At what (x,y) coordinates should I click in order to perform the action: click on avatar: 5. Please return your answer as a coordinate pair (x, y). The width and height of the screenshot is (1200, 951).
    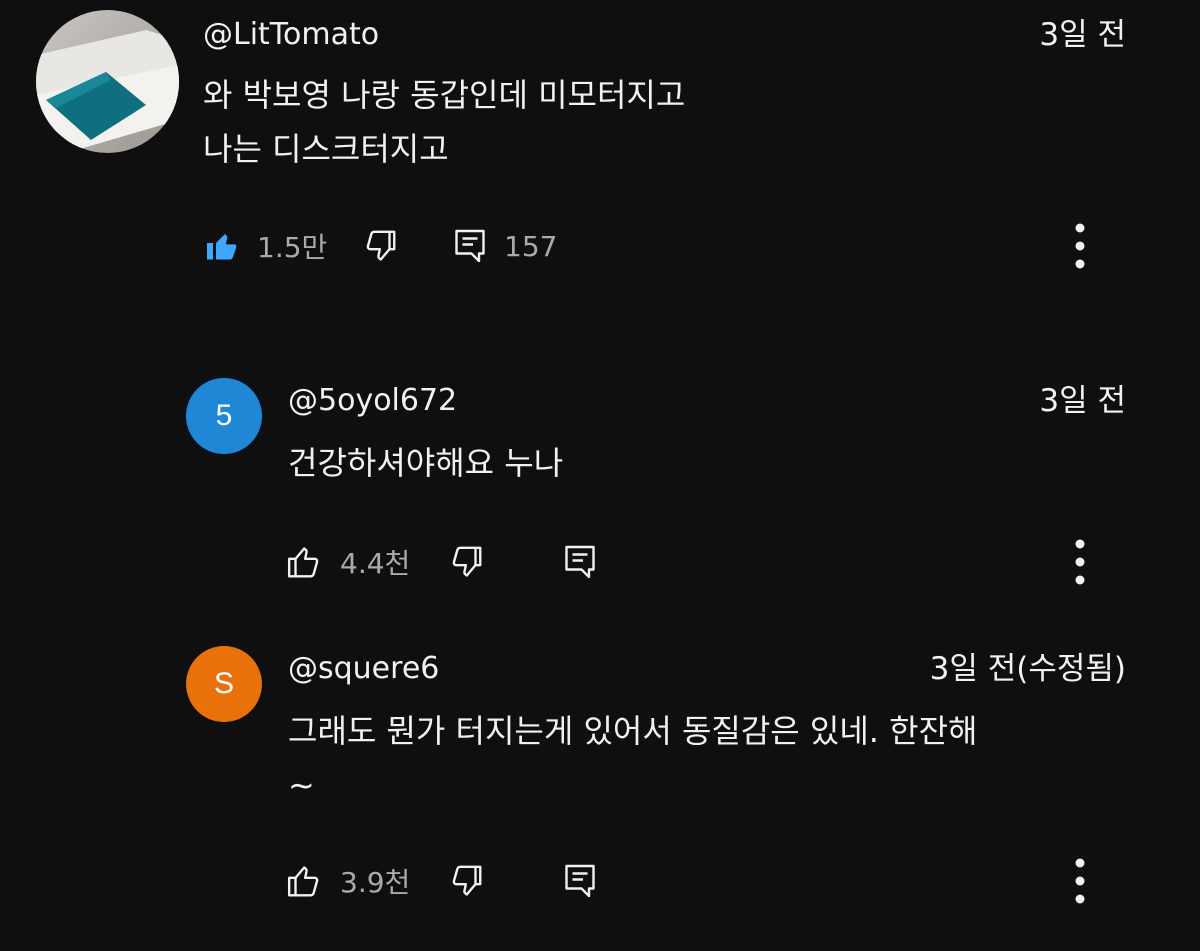
    Looking at the image, I should click on (224, 416).